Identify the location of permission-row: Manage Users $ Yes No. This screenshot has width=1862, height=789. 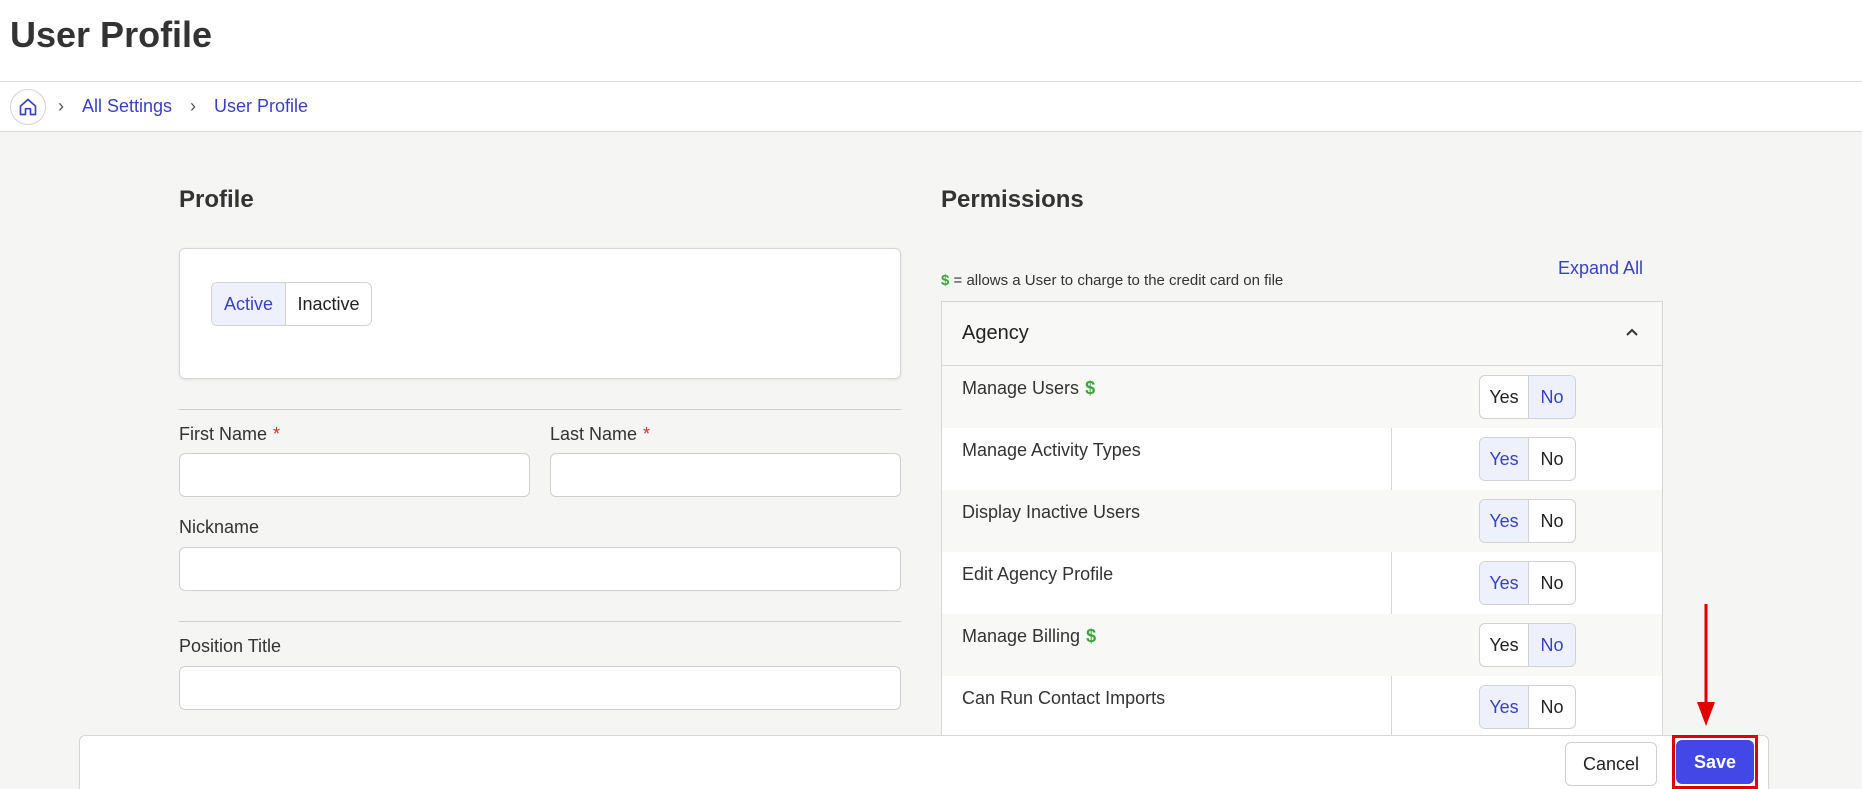
(1302, 397).